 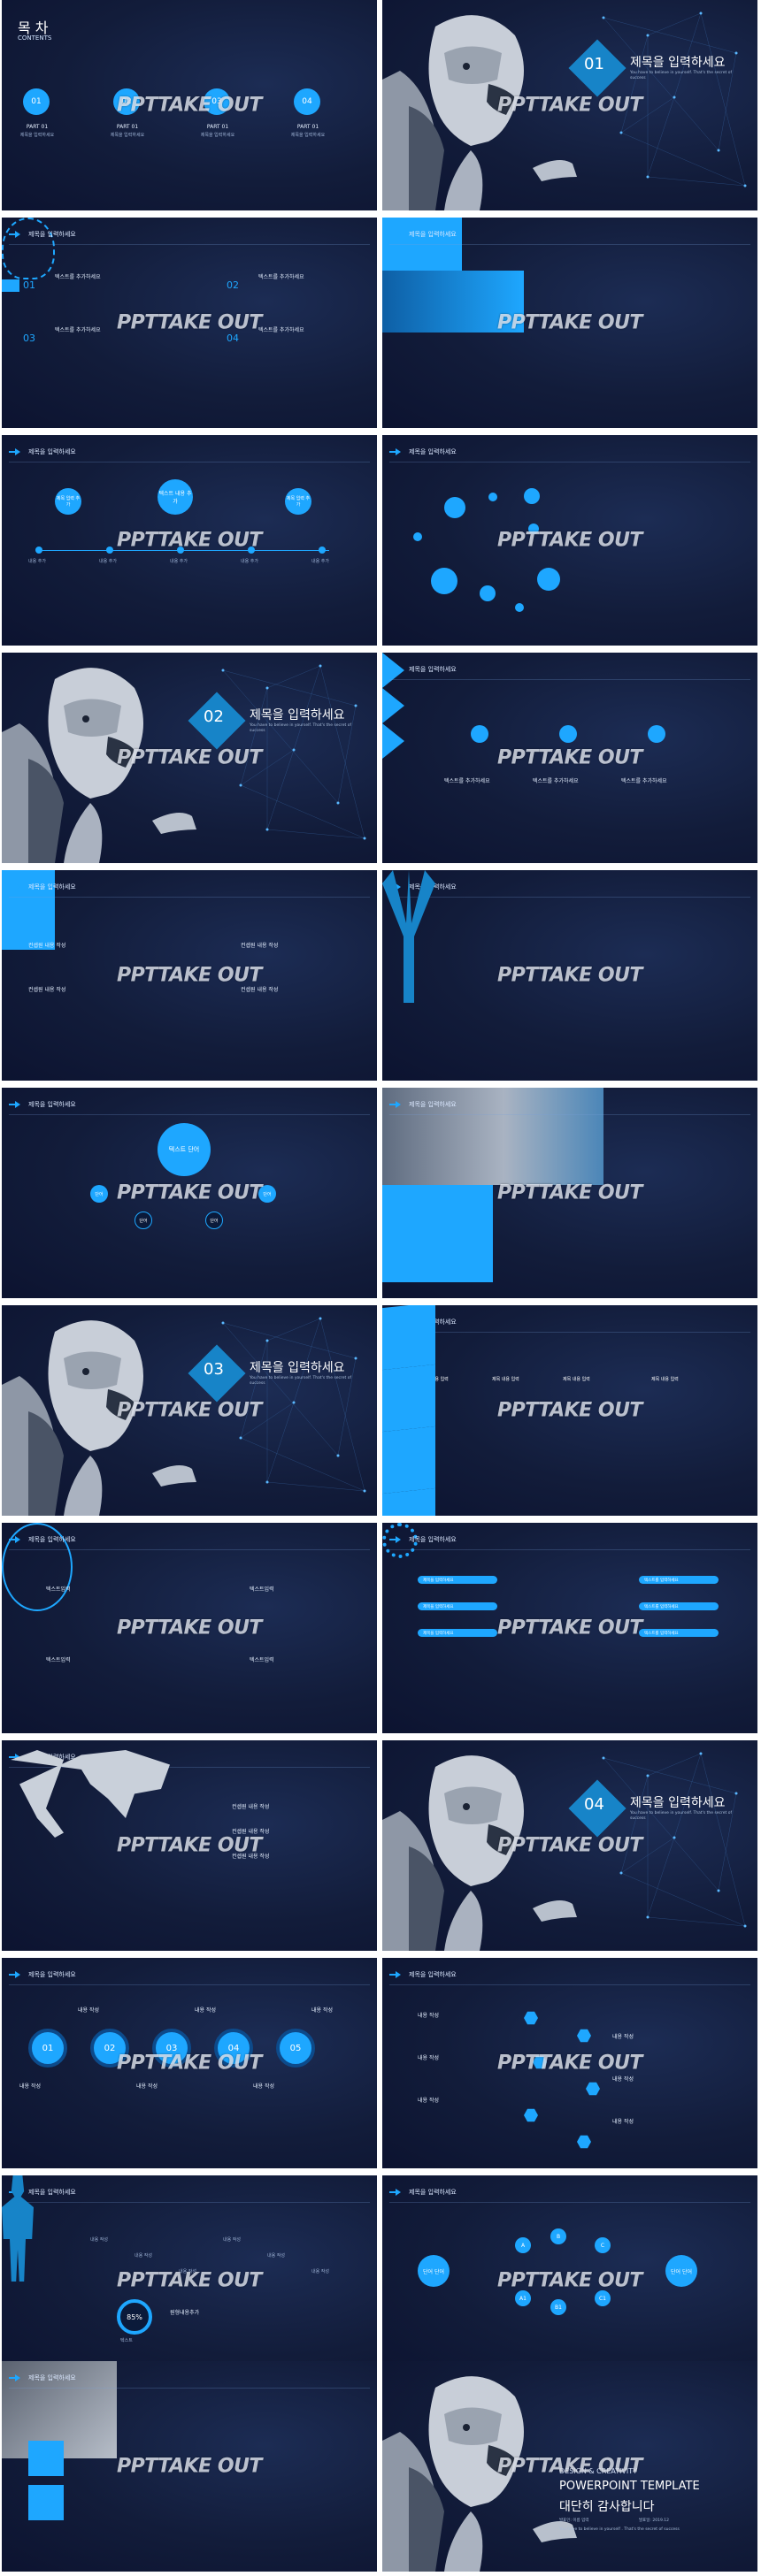 What do you see at coordinates (296, 2048) in the screenshot?
I see `ring-number: 05` at bounding box center [296, 2048].